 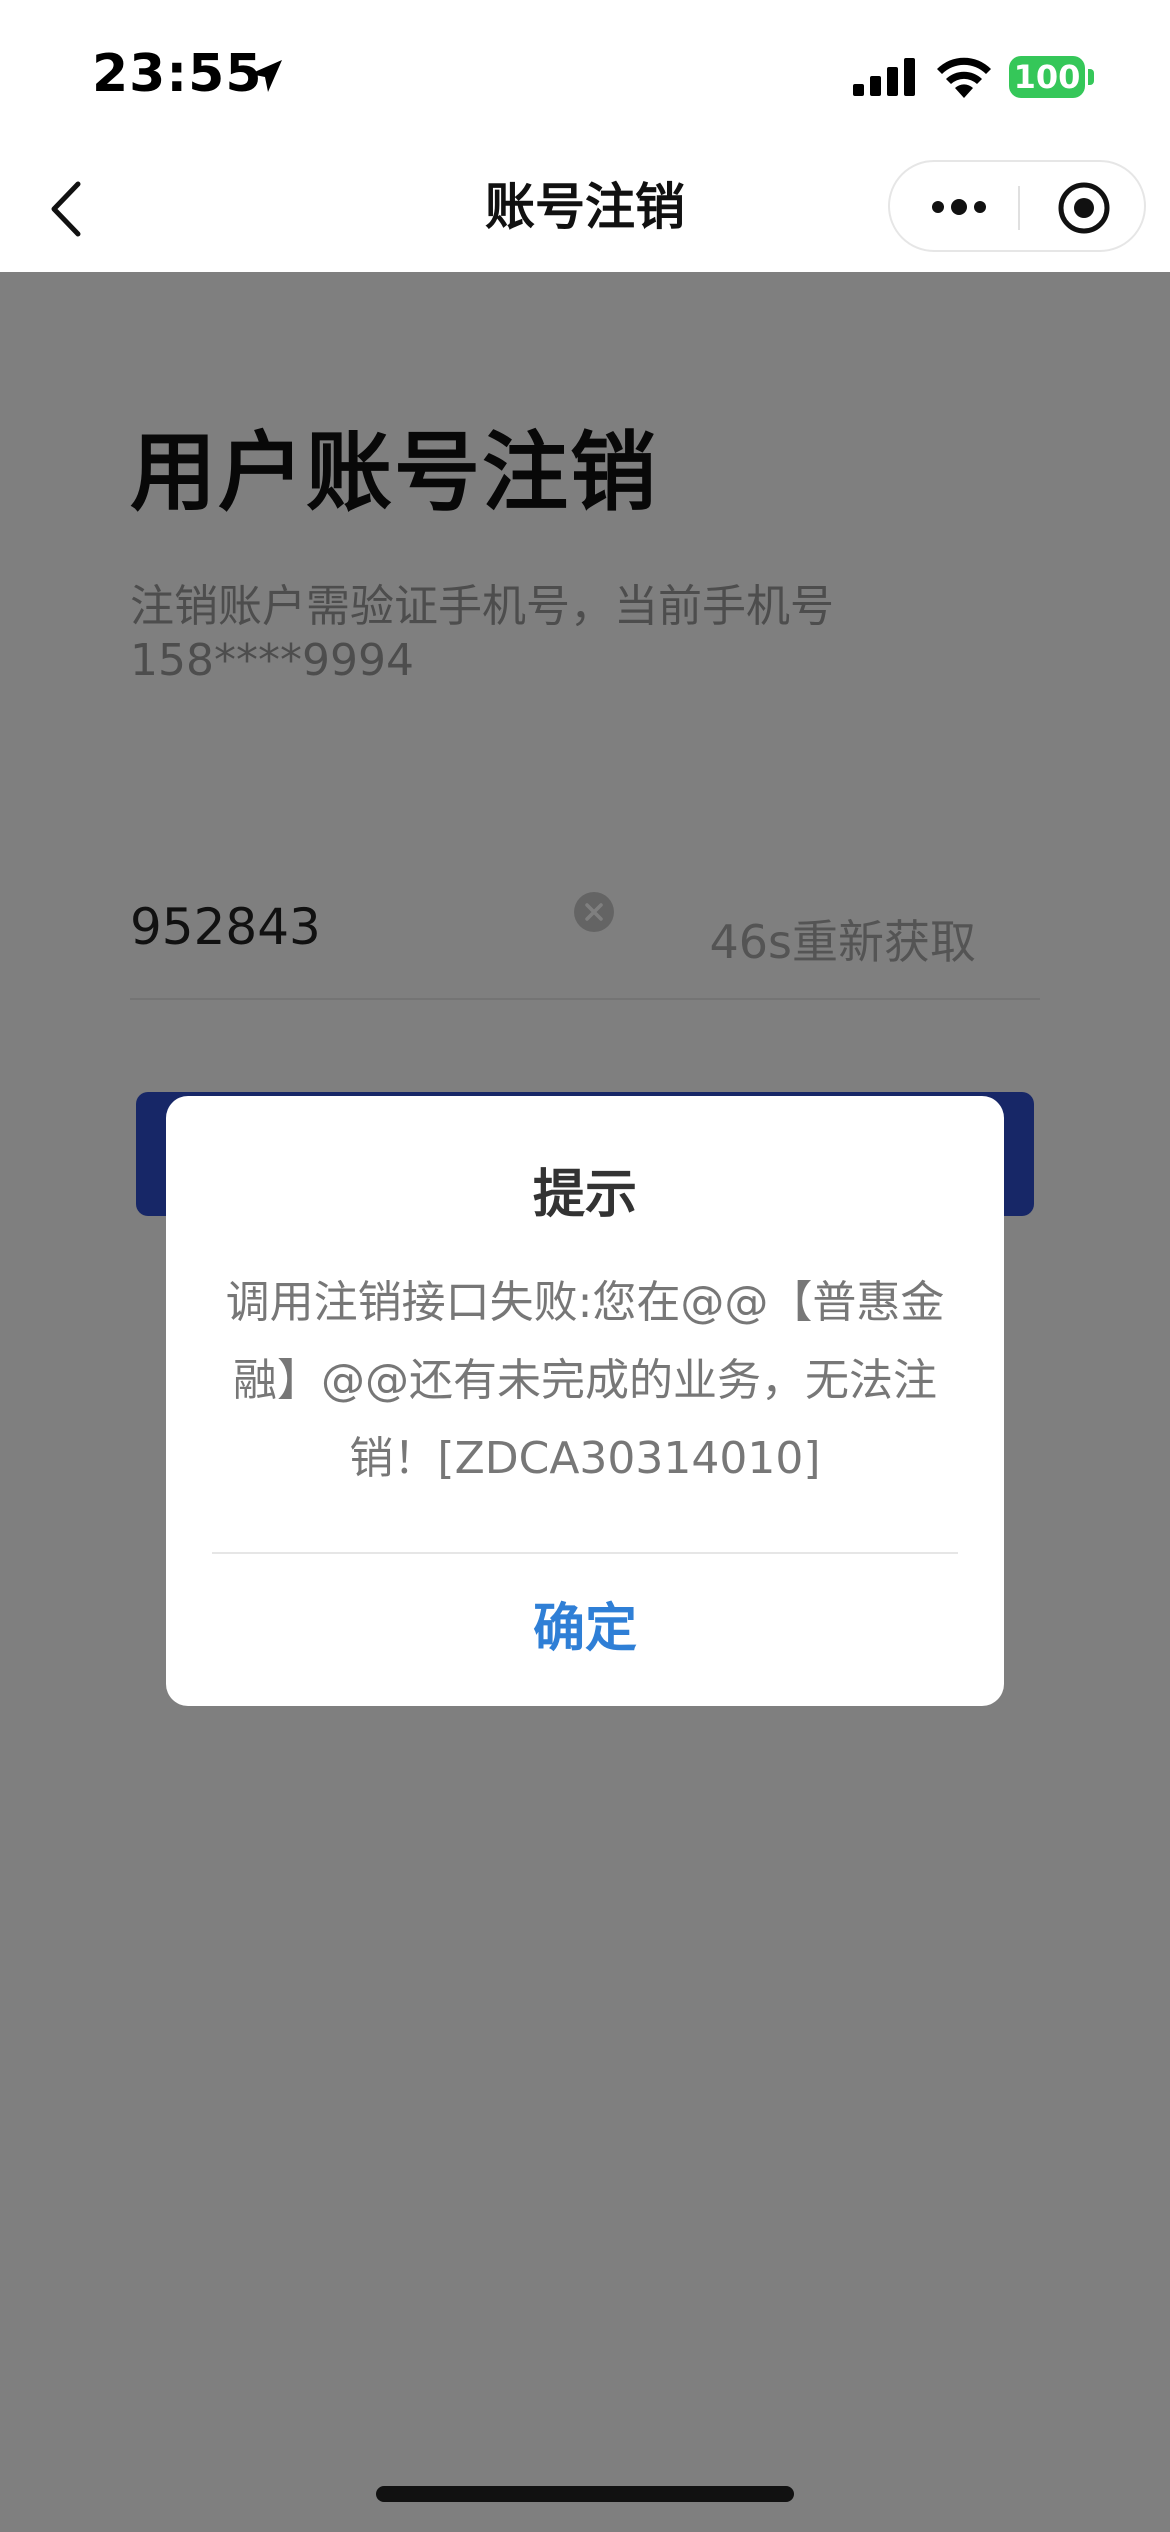 I want to click on home-indicator, so click(x=585, y=2494).